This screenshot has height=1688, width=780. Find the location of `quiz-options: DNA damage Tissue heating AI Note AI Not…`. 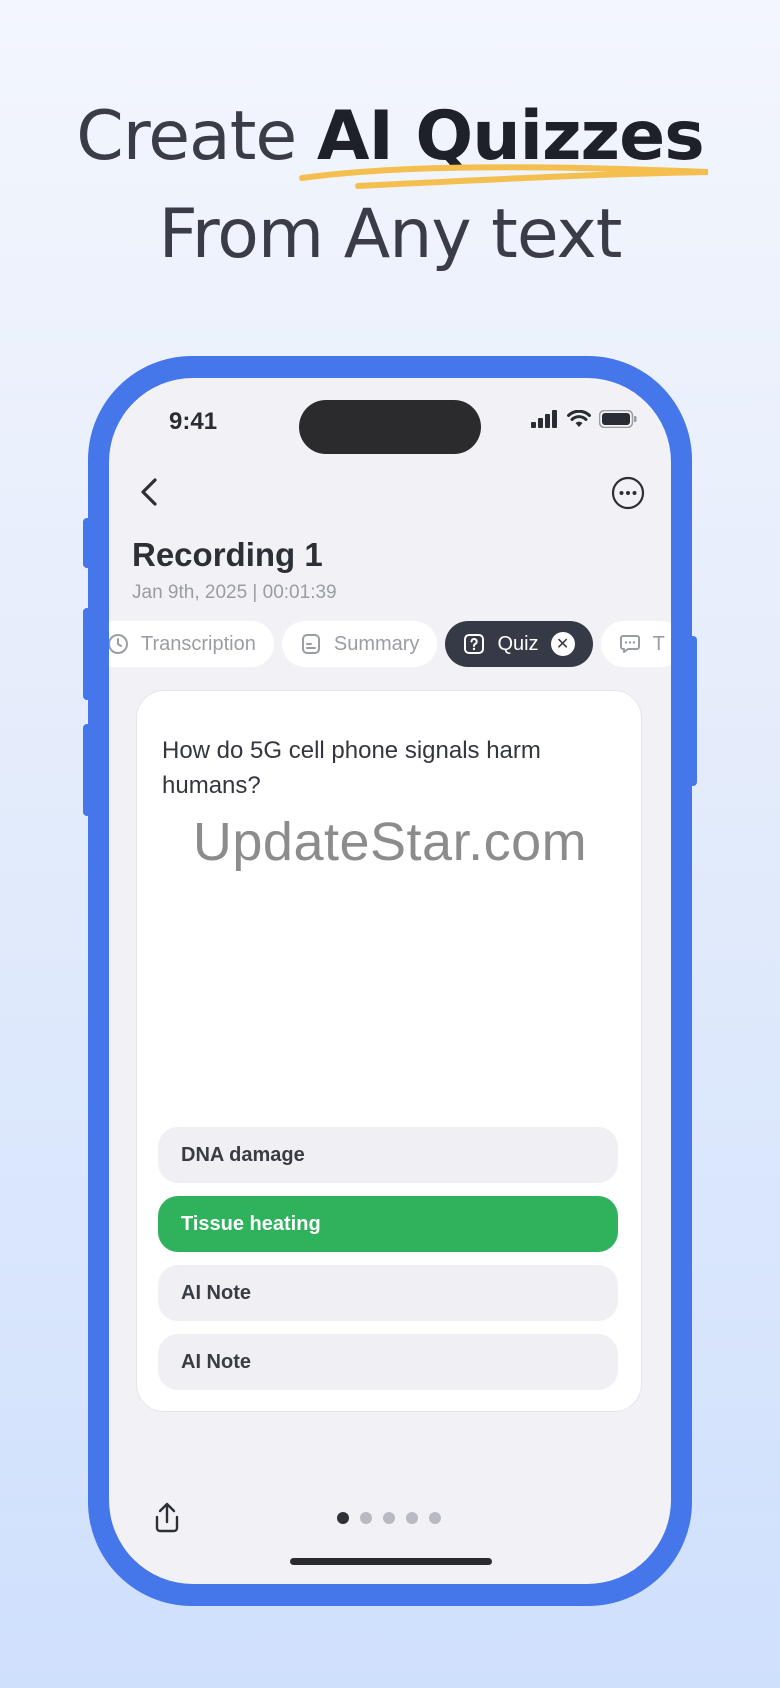

quiz-options: DNA damage Tissue heating AI Note AI Not… is located at coordinates (388, 1265).